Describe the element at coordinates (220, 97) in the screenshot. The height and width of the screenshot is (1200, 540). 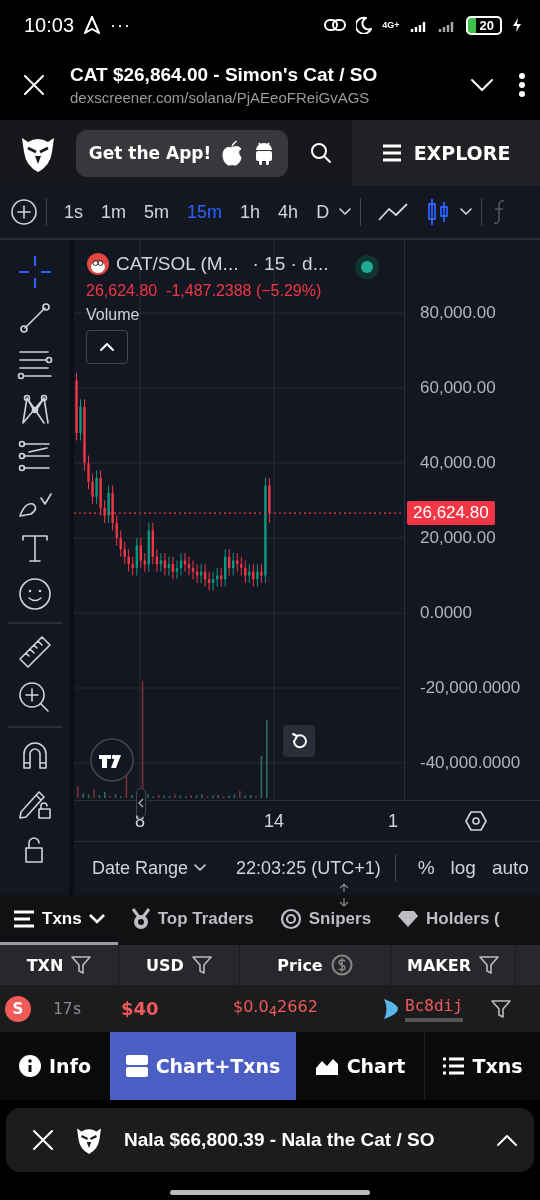
I see `page-url: dexscreener.com/solana/PjAEeoFReiGvAGS` at that location.